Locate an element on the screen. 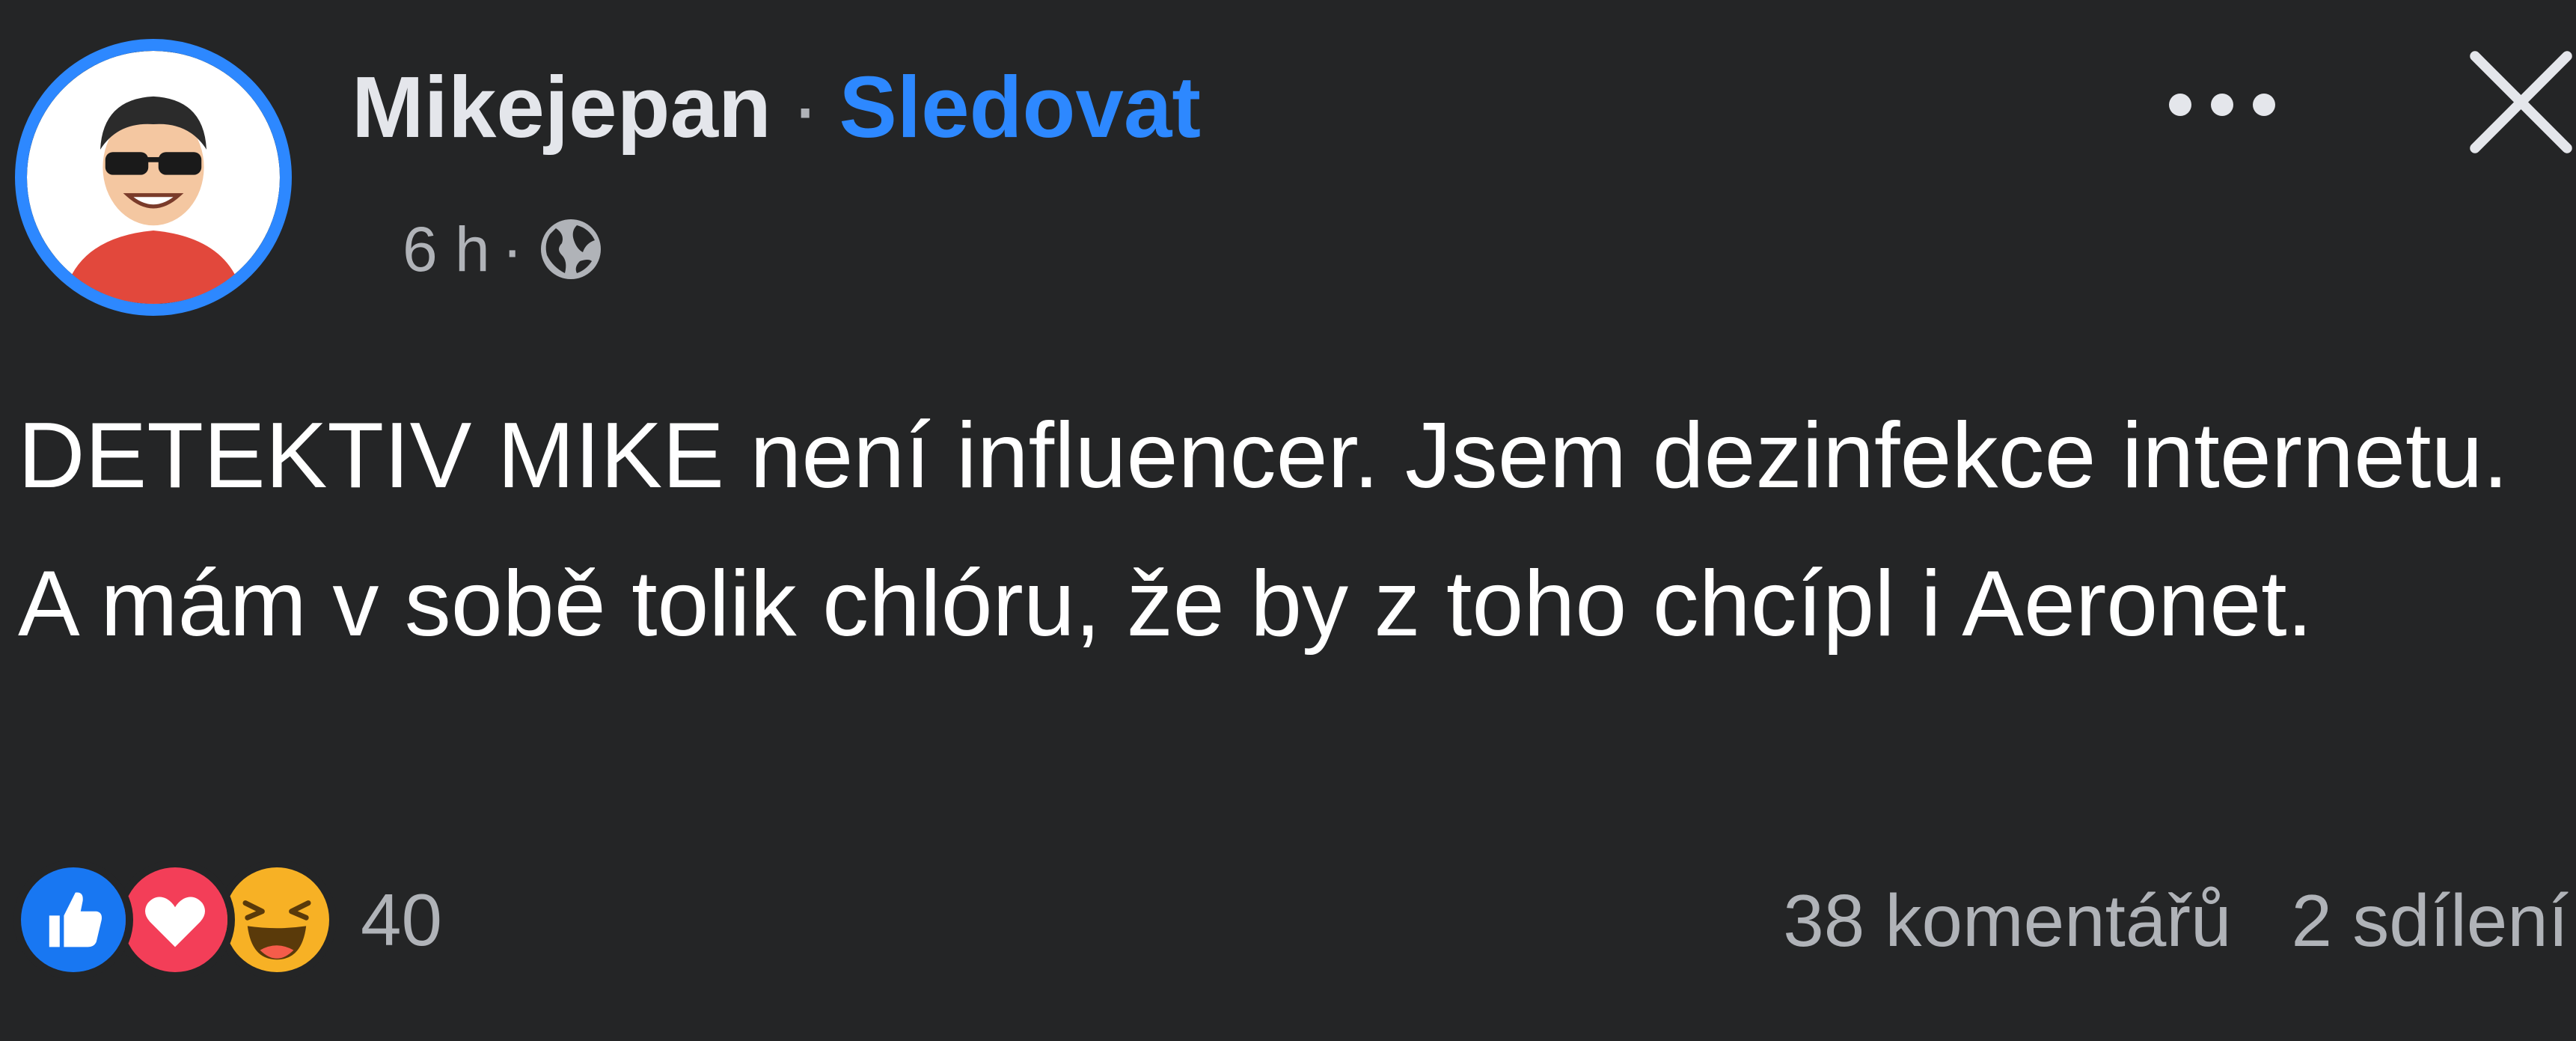  follow-button: Sledovat is located at coordinates (1020, 107).